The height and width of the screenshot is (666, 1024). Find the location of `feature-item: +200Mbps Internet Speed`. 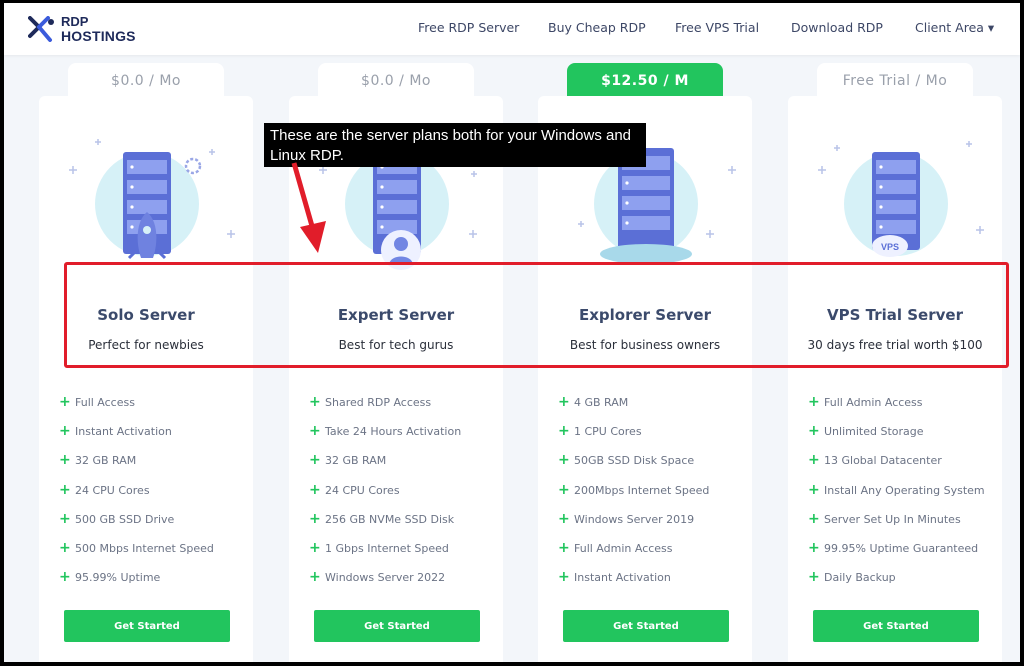

feature-item: +200Mbps Internet Speed is located at coordinates (633, 490).